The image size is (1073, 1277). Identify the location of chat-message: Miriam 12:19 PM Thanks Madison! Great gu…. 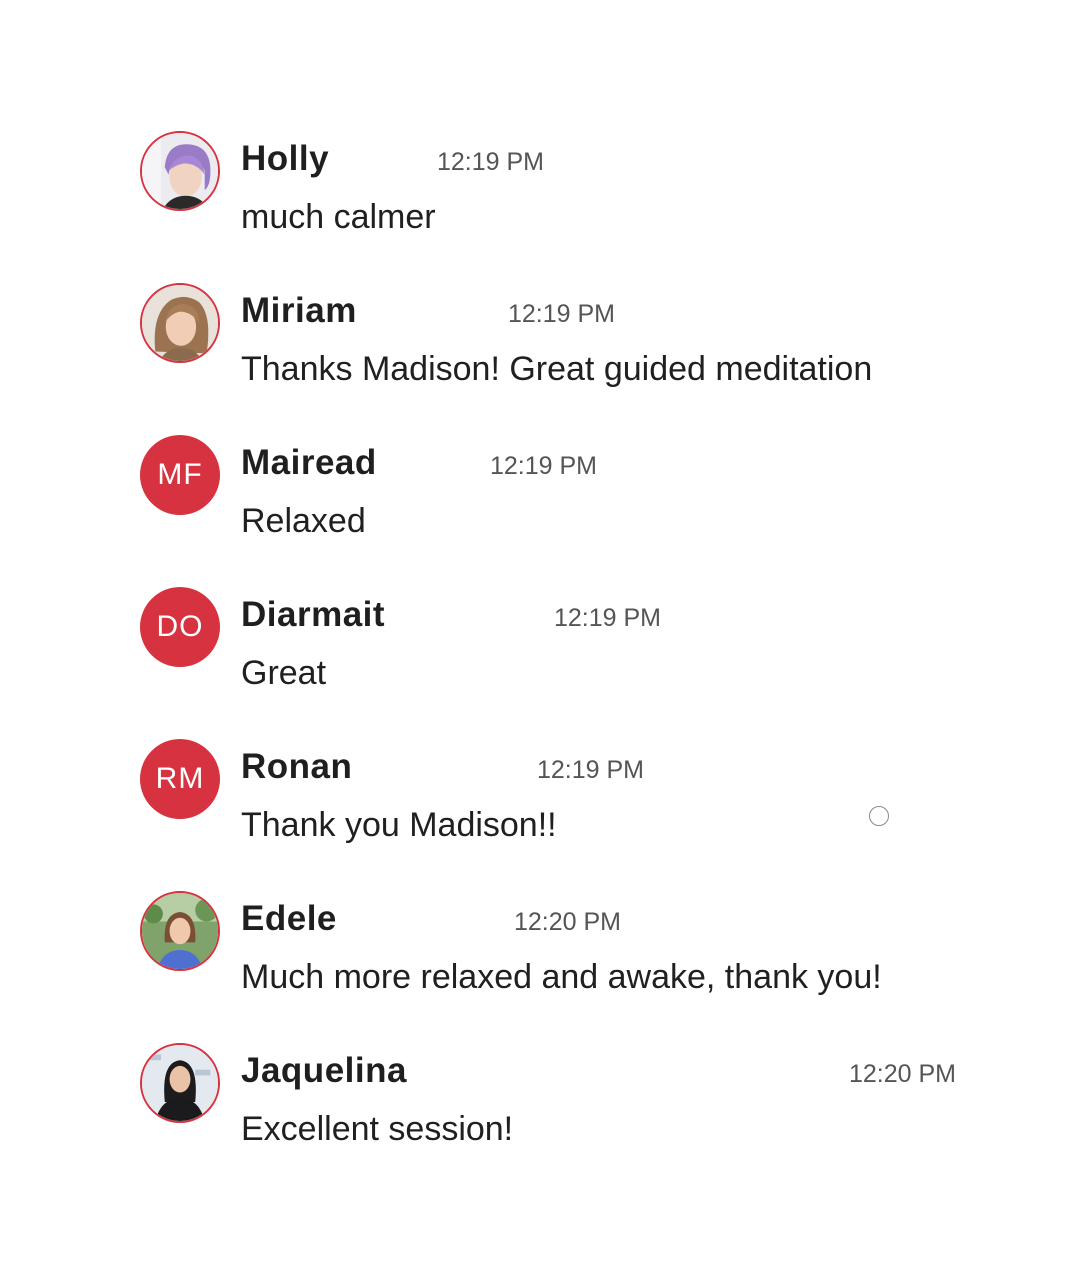
(536, 359).